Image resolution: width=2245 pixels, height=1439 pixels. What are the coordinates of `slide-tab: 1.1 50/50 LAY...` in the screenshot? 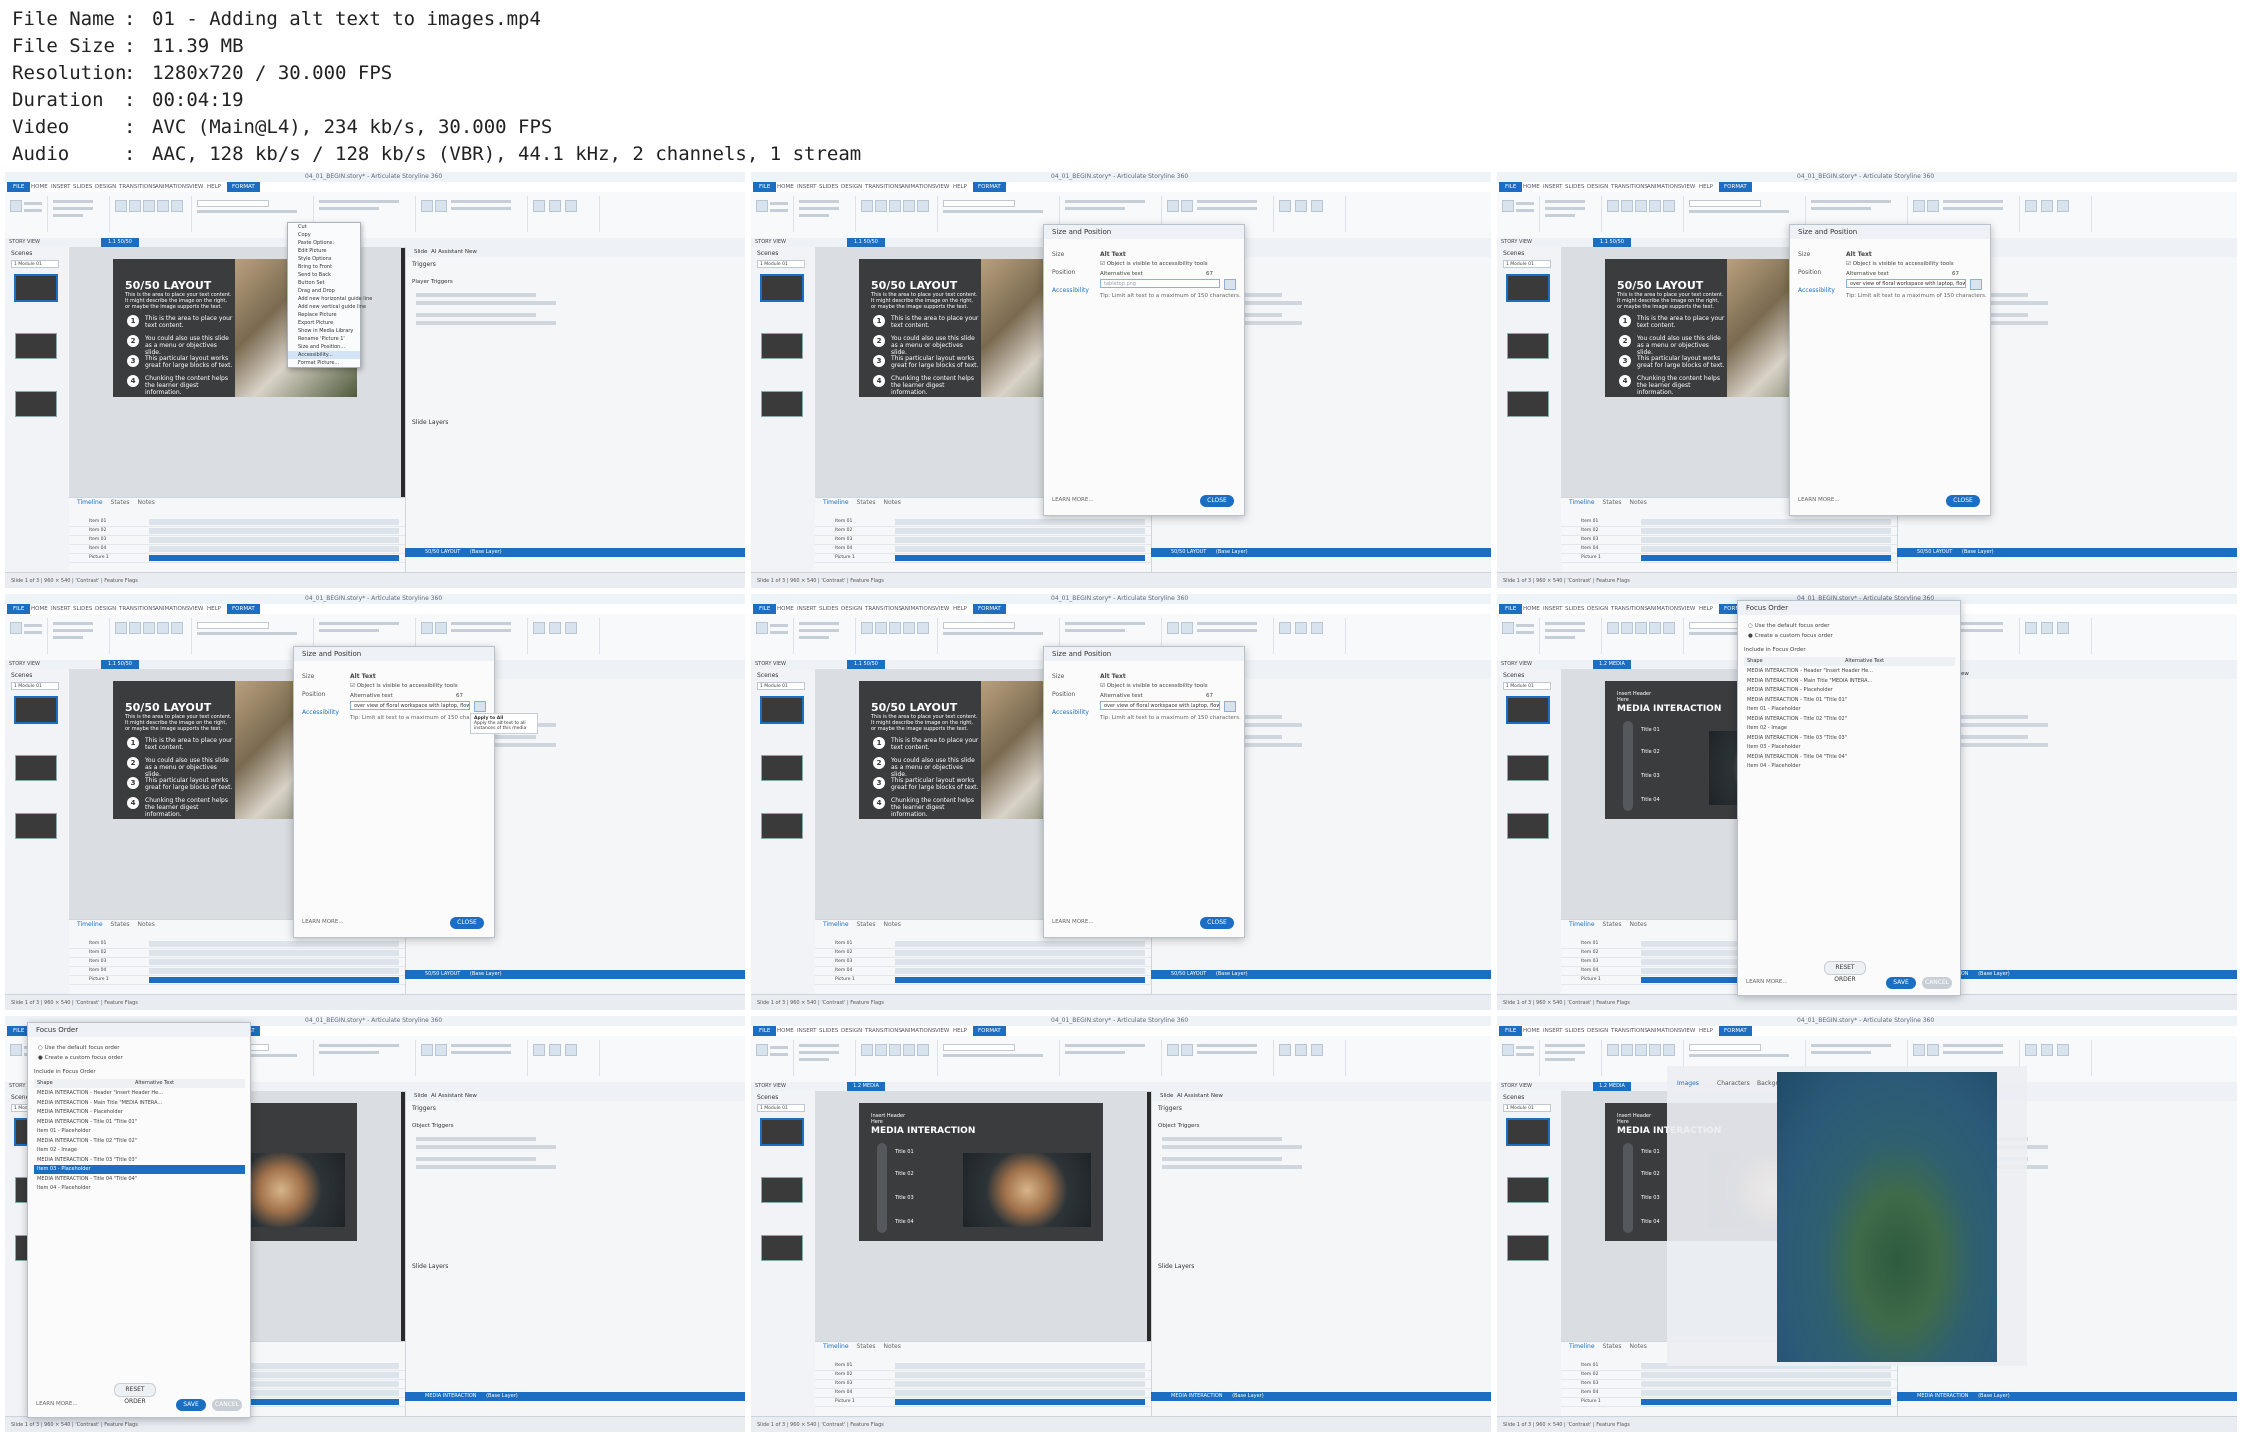 It's located at (1612, 246).